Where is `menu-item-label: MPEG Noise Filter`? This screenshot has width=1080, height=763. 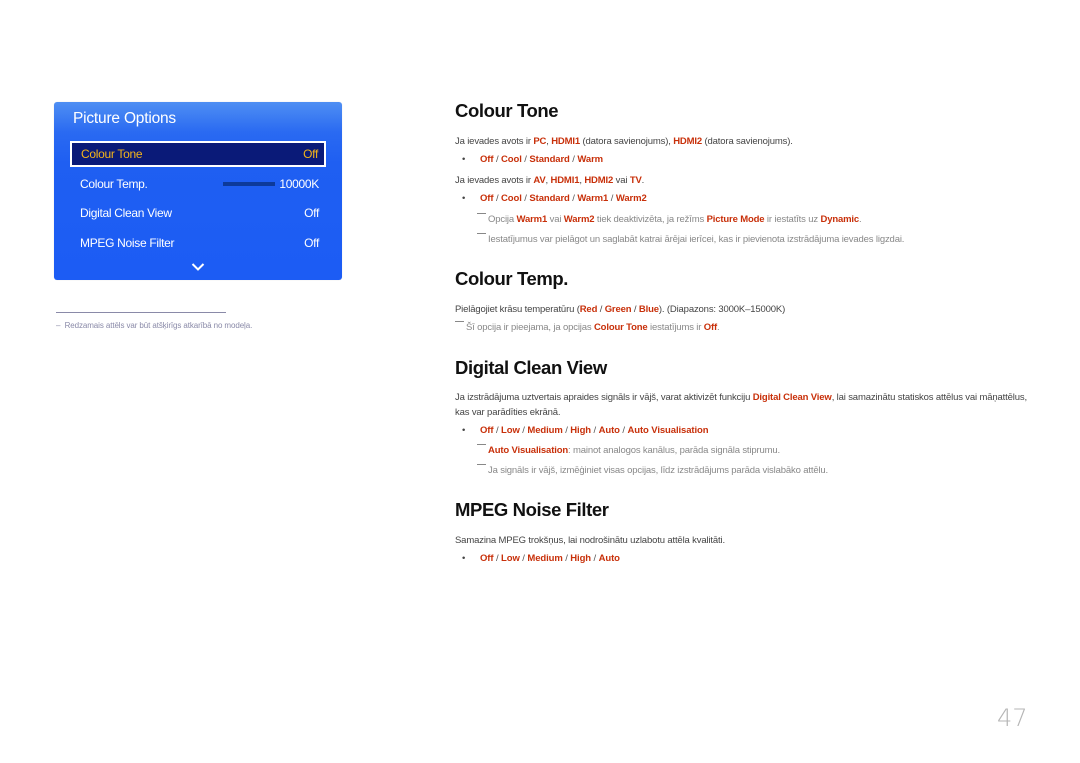 menu-item-label: MPEG Noise Filter is located at coordinates (127, 243).